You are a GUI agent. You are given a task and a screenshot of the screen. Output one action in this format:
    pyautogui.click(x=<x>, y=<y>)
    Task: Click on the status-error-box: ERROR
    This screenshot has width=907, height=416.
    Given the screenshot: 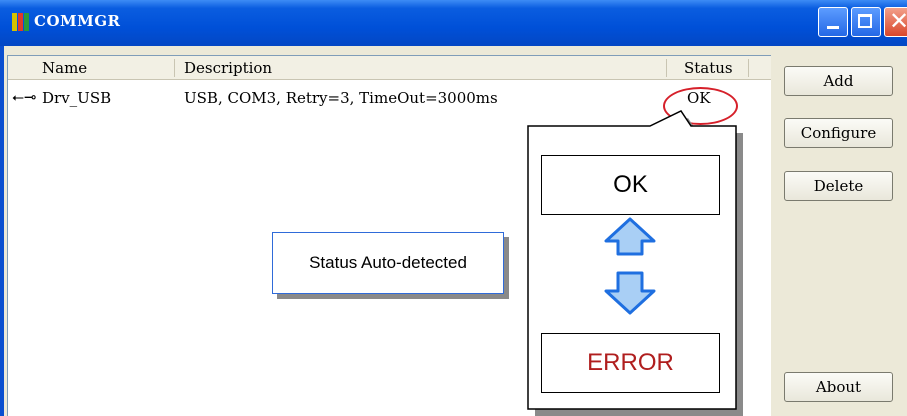 What is the action you would take?
    pyautogui.click(x=630, y=363)
    